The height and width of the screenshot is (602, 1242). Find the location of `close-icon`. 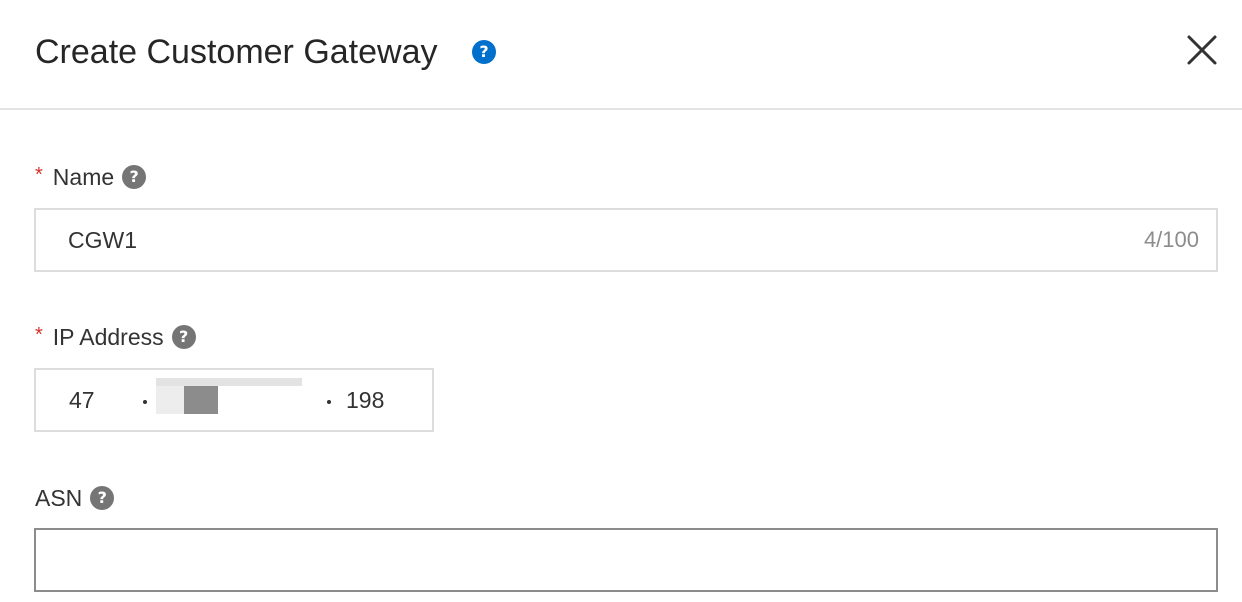

close-icon is located at coordinates (1202, 50).